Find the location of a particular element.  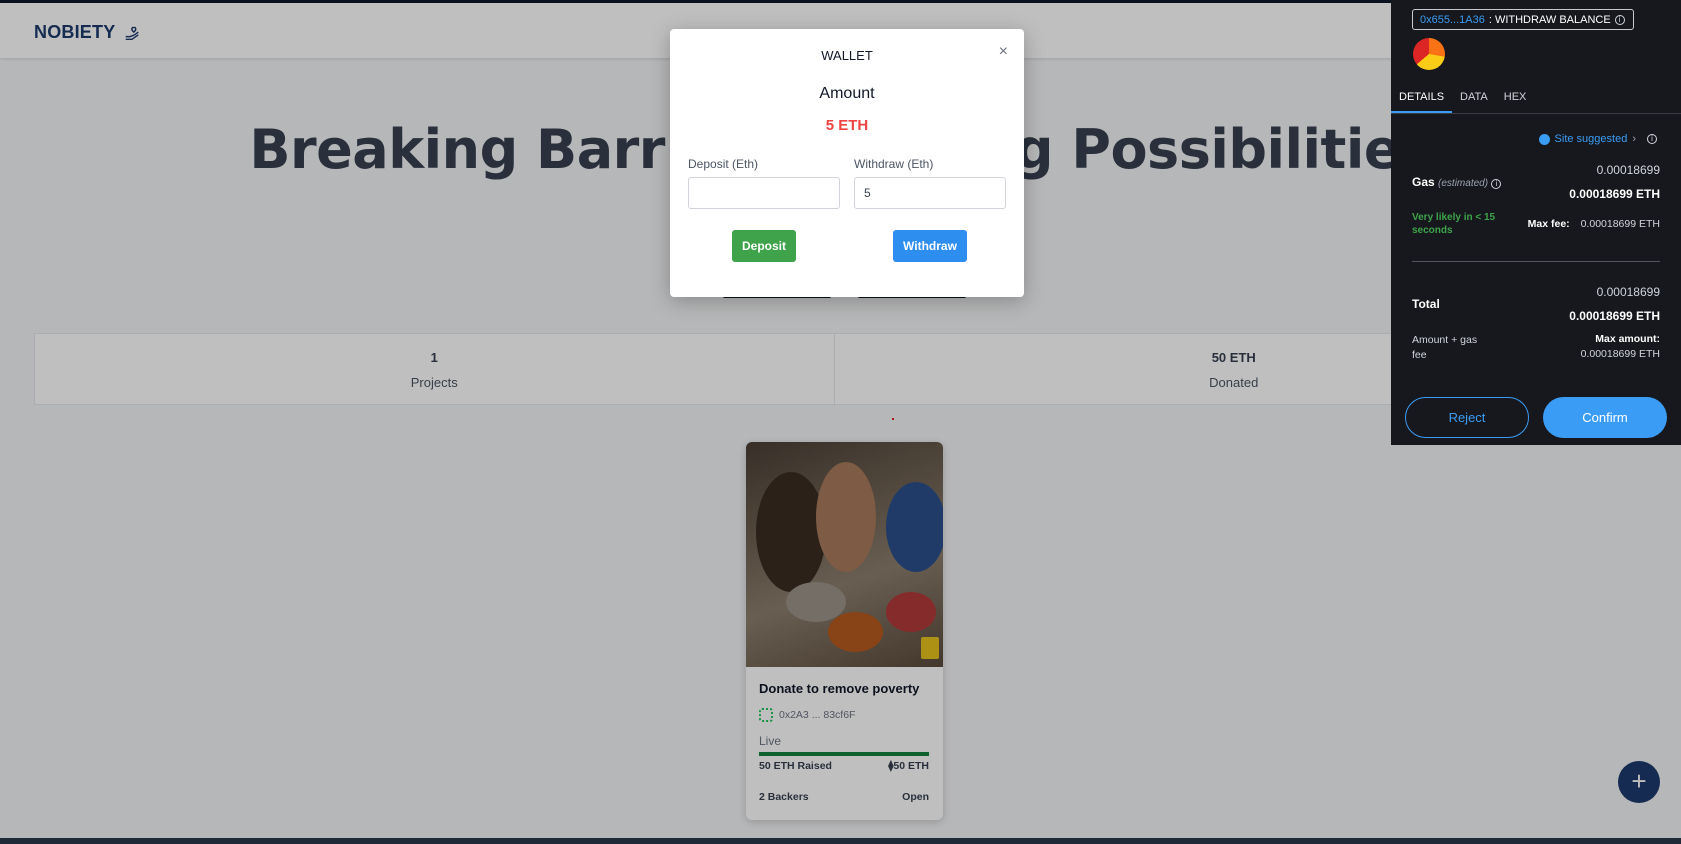

site-origin-badge: 0x655...1A36 : WITHDRAW BALANCE i is located at coordinates (1523, 19).